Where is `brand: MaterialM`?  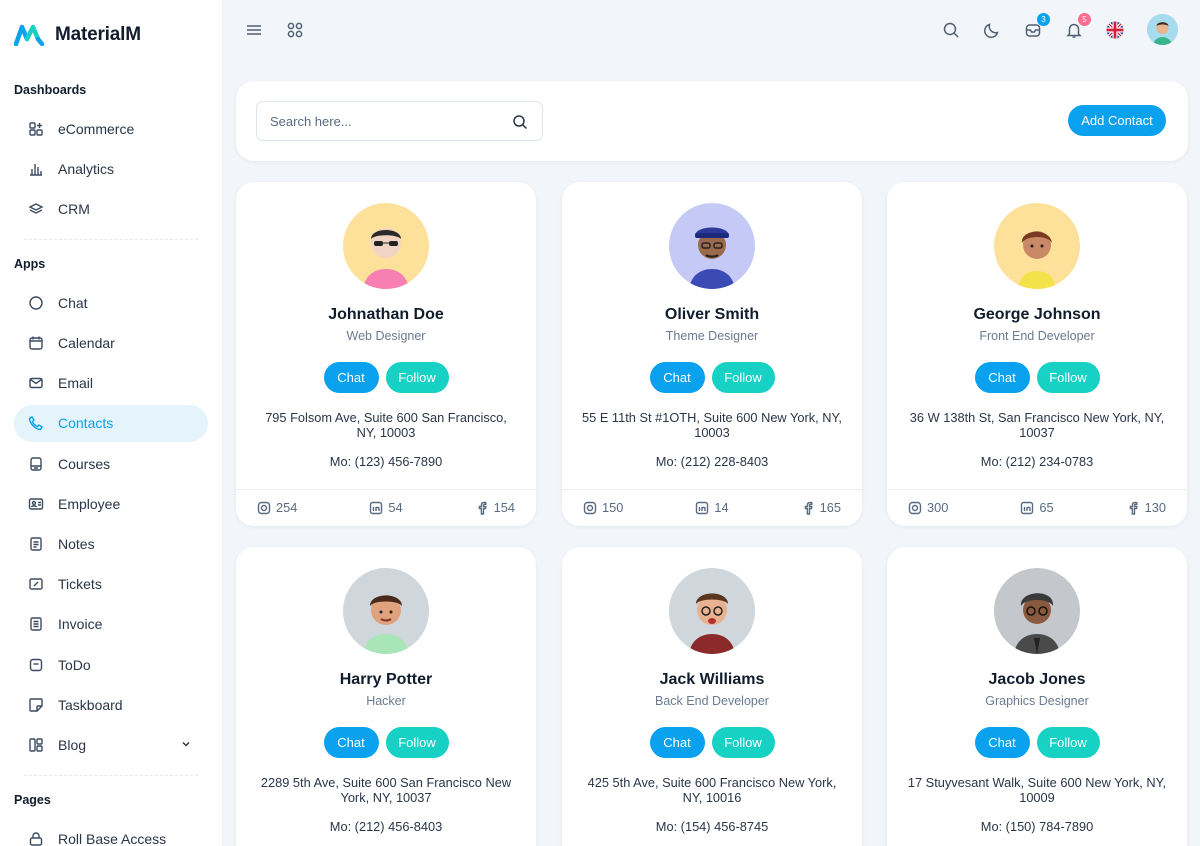
brand: MaterialM is located at coordinates (111, 35).